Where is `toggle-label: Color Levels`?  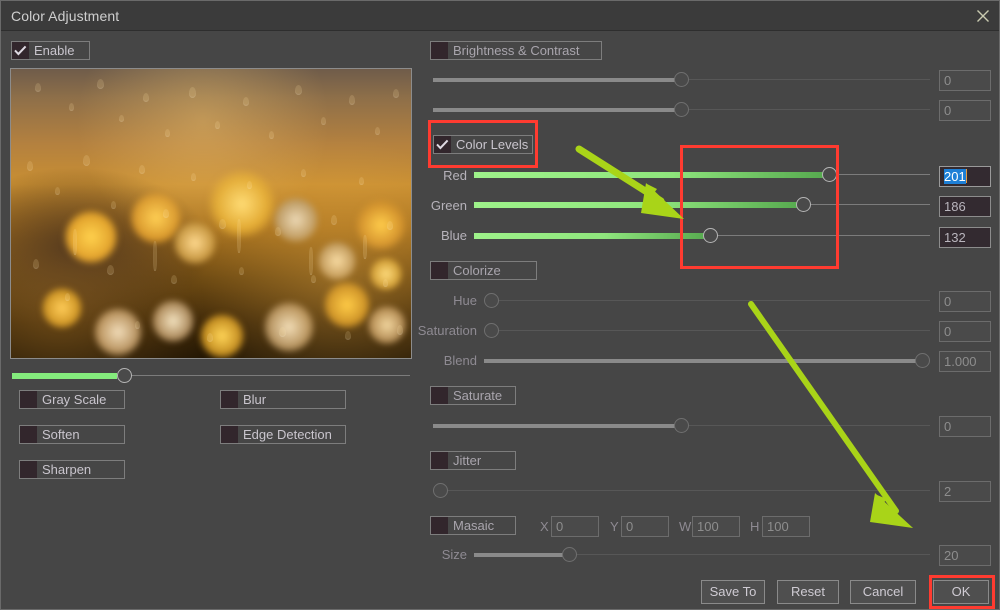 toggle-label: Color Levels is located at coordinates (492, 144).